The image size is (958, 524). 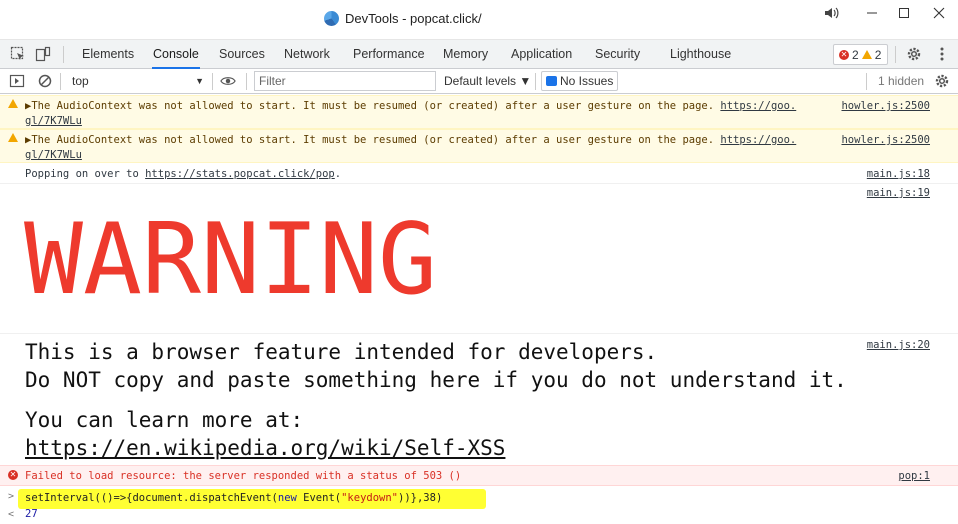 I want to click on devtools-logo-icon, so click(x=331, y=18).